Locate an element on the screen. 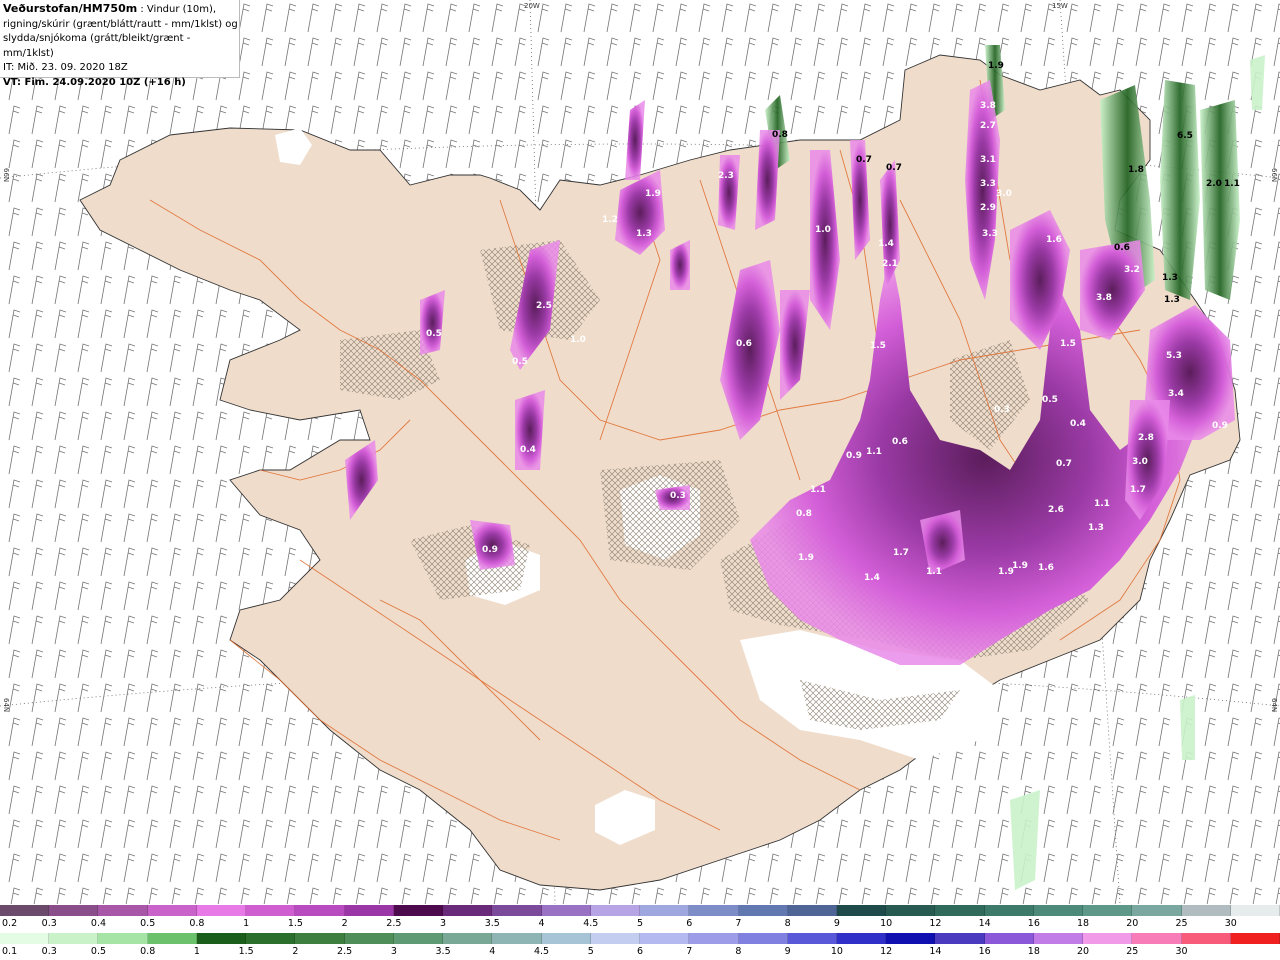 The image size is (1280, 960). legend-label: 18 is located at coordinates (1033, 951).